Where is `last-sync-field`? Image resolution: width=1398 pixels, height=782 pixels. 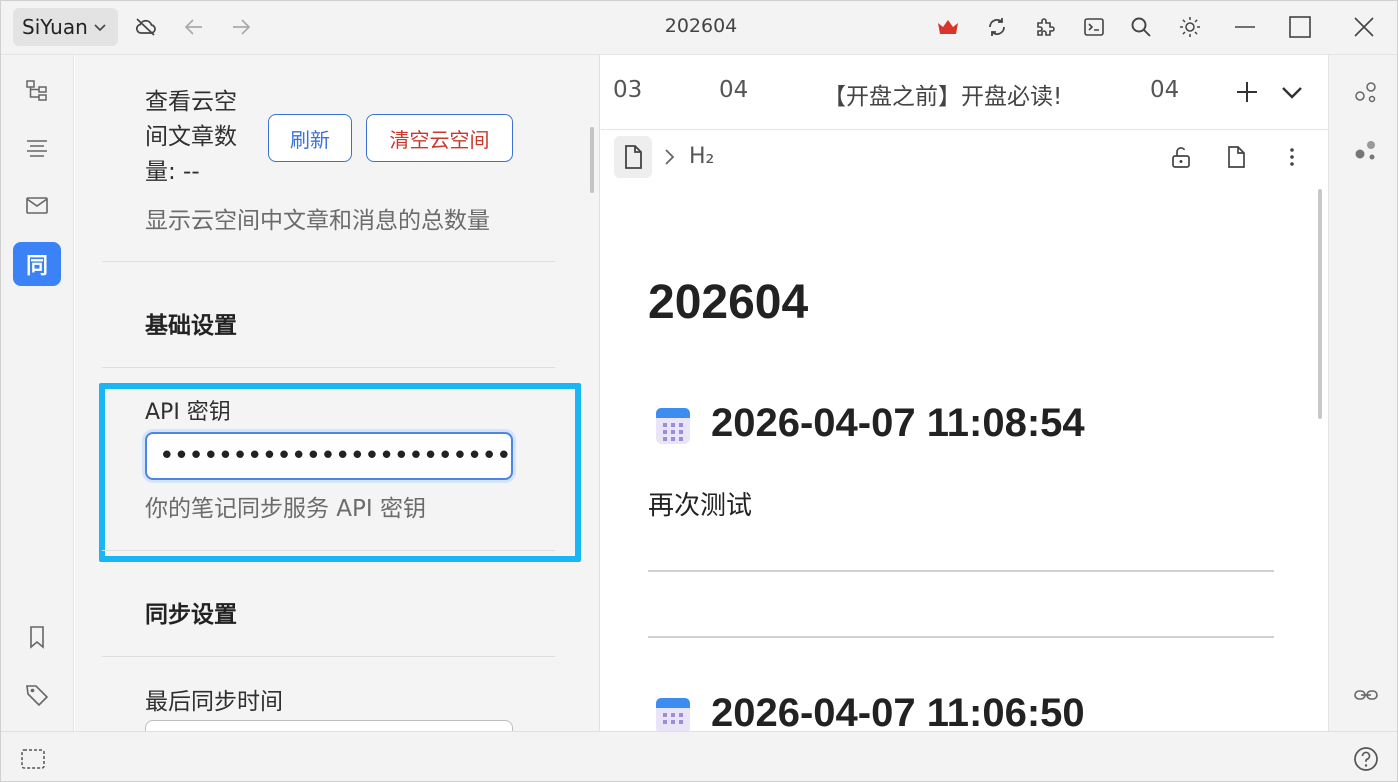 last-sync-field is located at coordinates (329, 725).